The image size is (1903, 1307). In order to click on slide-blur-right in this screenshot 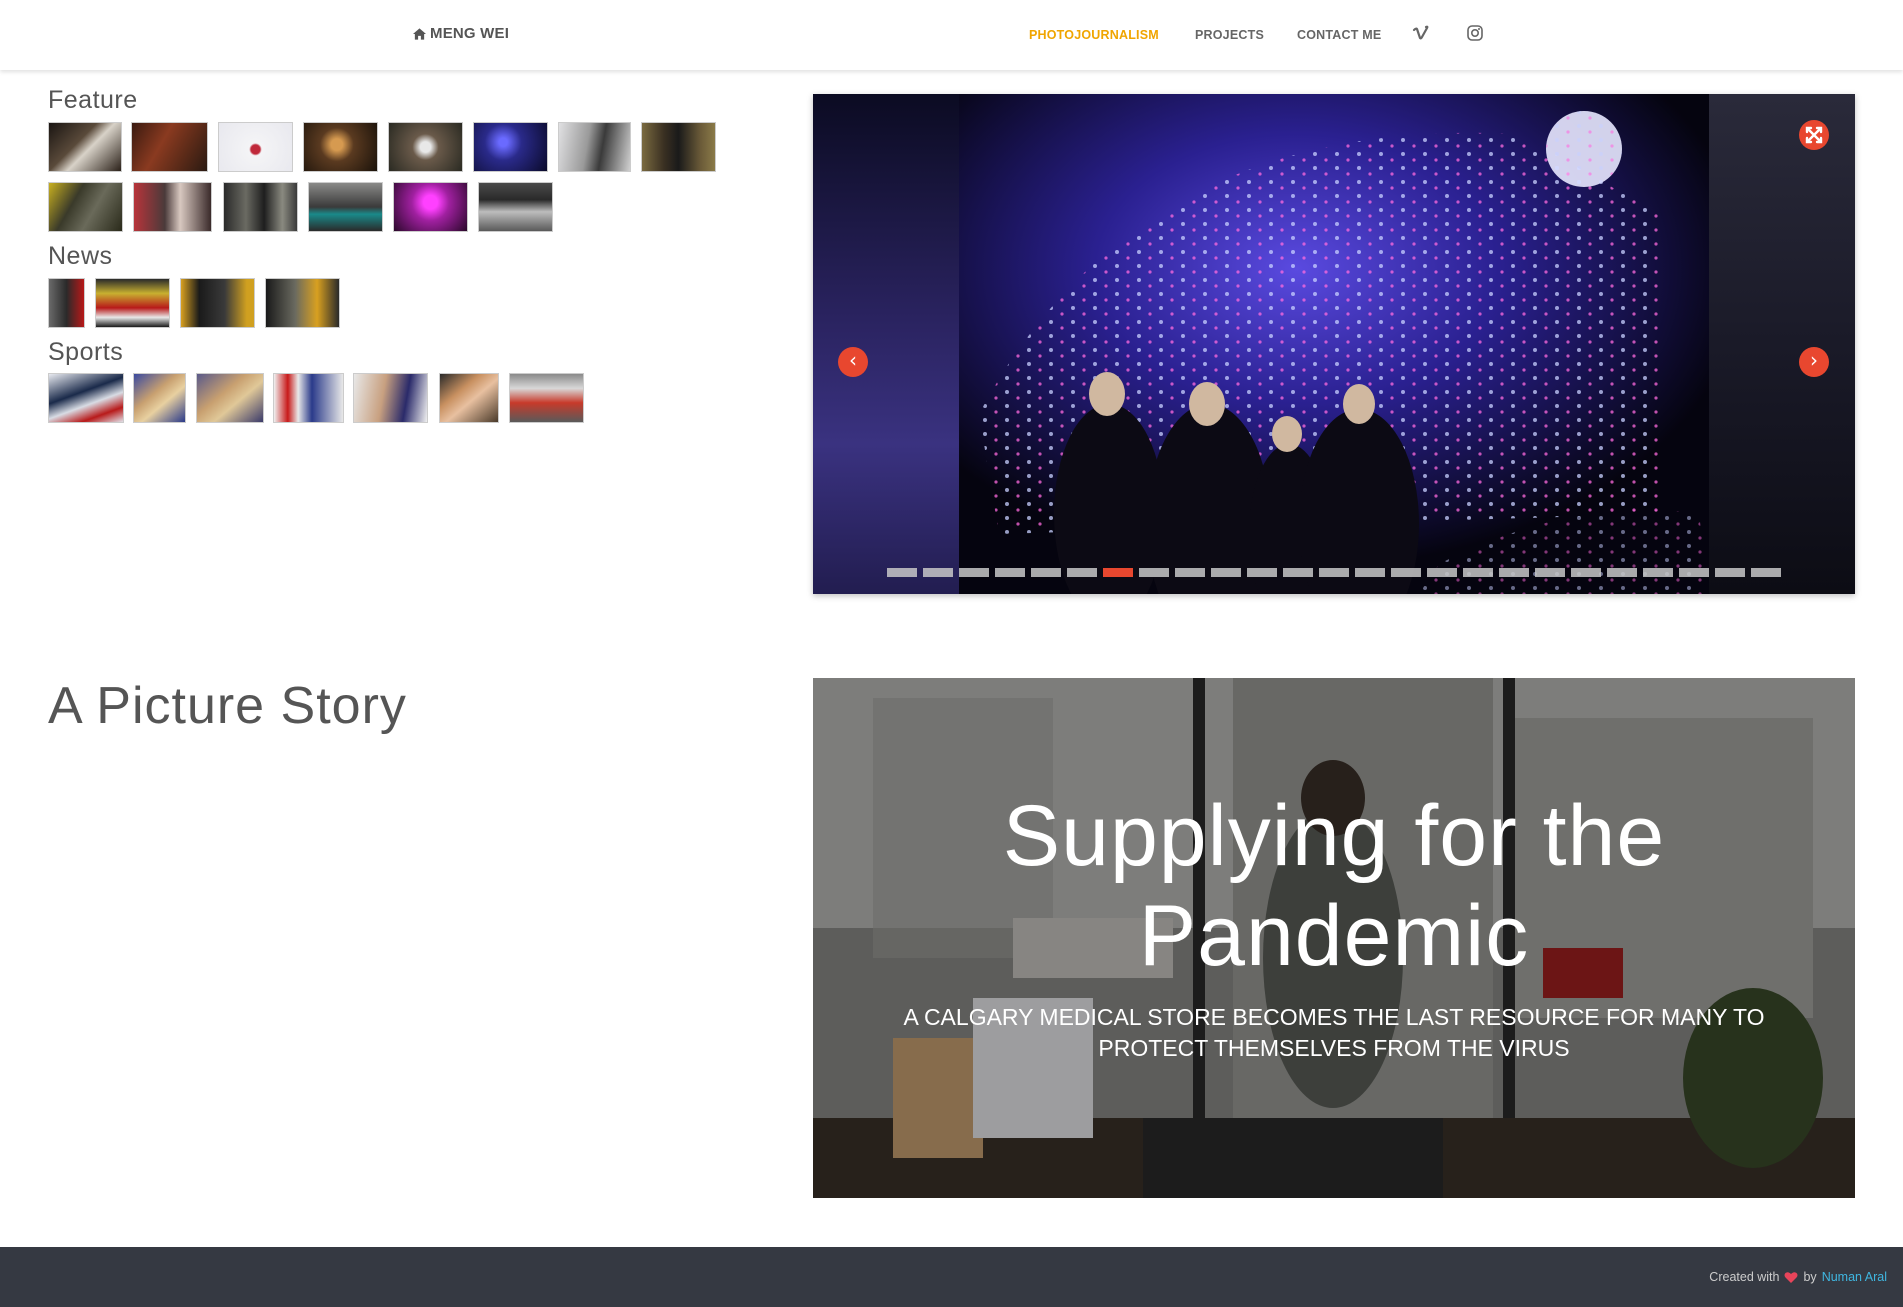, I will do `click(1782, 344)`.